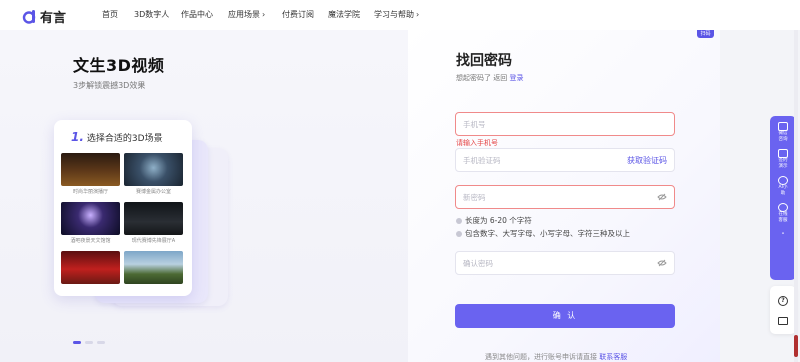 The image size is (800, 362). Describe the element at coordinates (541, 357) in the screenshot. I see `footer-hint-text: 遇到其他问题，进行账号申诉请直接` at that location.